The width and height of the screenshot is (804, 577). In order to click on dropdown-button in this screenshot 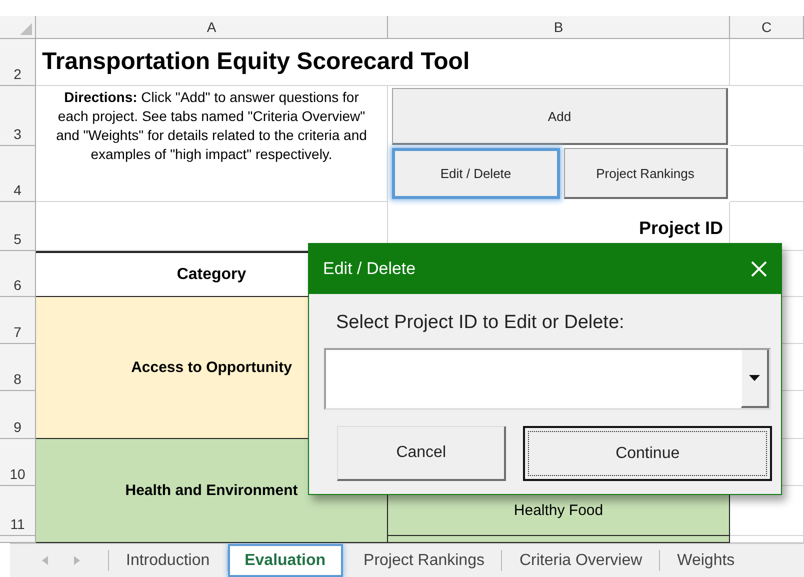, I will do `click(755, 379)`.